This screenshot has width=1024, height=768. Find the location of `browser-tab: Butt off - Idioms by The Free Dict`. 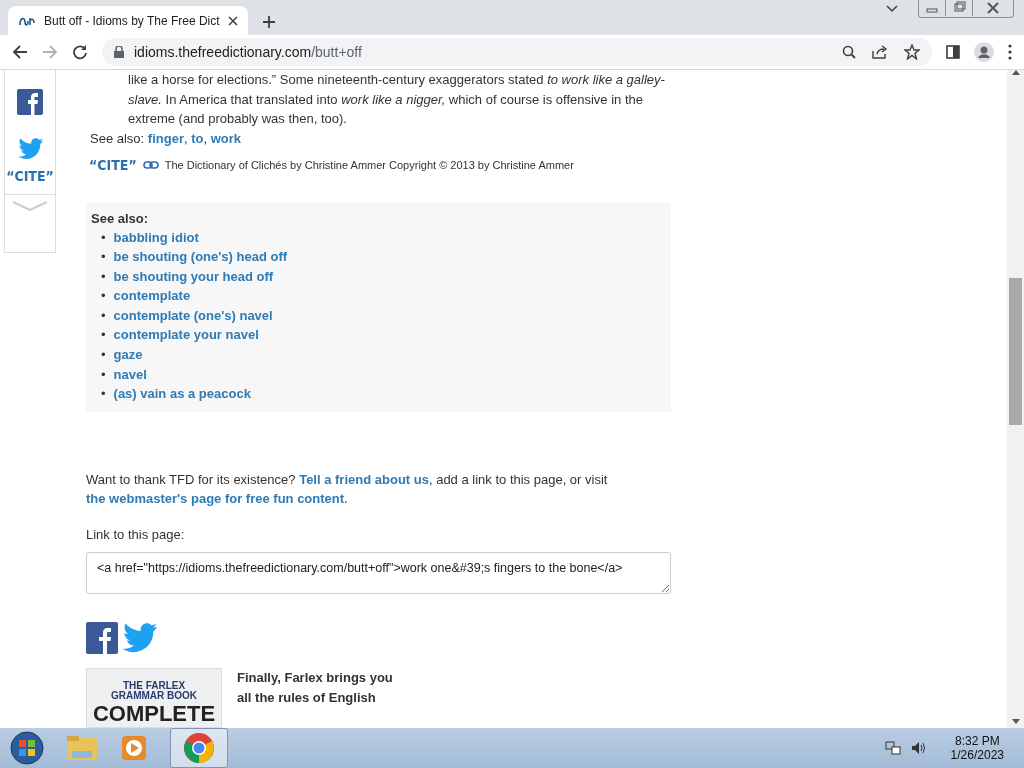

browser-tab: Butt off - Idioms by The Free Dict is located at coordinates (128, 20).